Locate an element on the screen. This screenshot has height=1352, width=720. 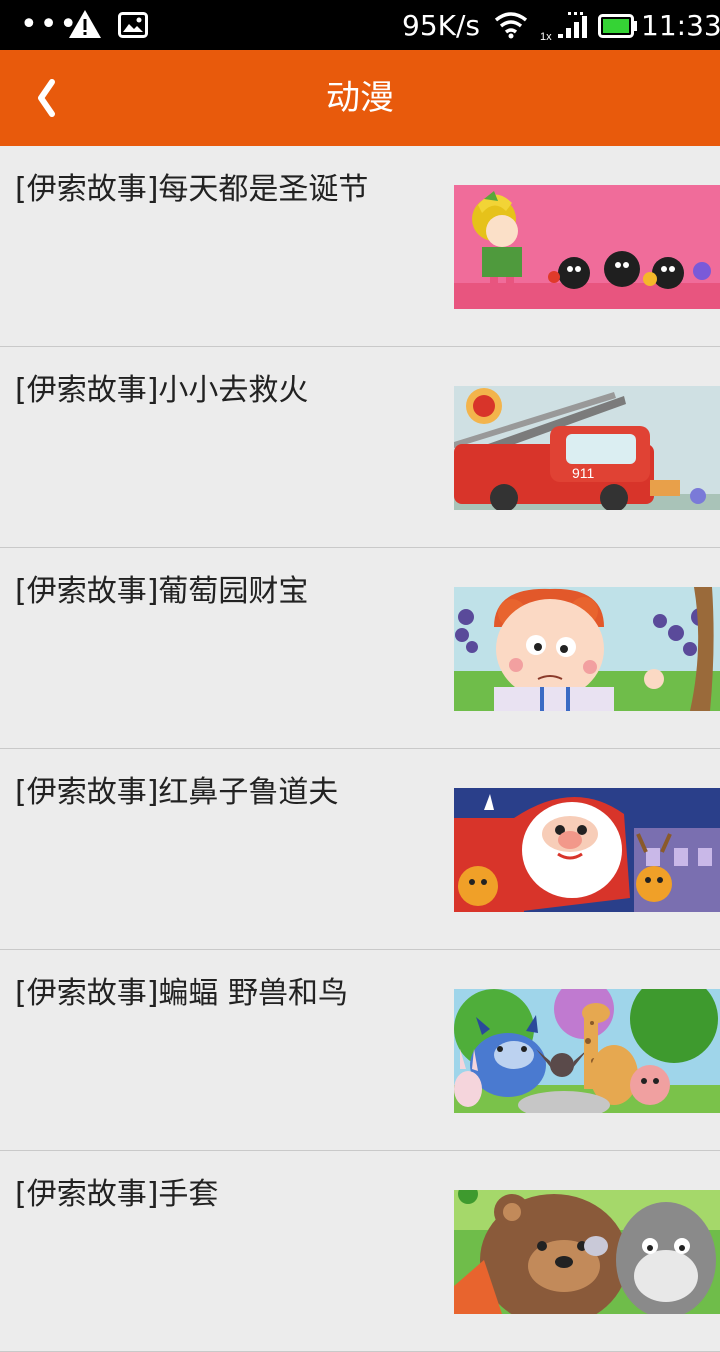
signal-icon: 1x is located at coordinates (566, 28).